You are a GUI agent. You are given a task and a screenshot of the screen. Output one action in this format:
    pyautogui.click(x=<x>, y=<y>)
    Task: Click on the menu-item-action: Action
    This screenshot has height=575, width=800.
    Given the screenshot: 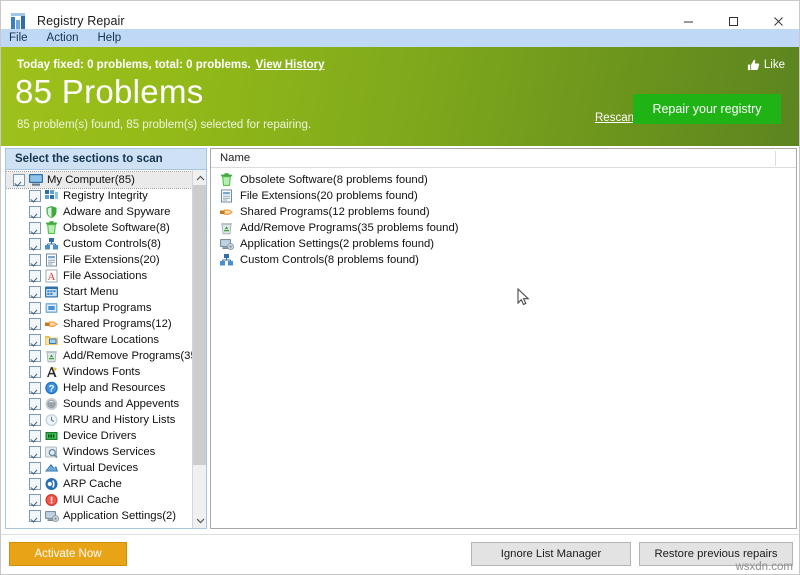 What is the action you would take?
    pyautogui.click(x=63, y=38)
    